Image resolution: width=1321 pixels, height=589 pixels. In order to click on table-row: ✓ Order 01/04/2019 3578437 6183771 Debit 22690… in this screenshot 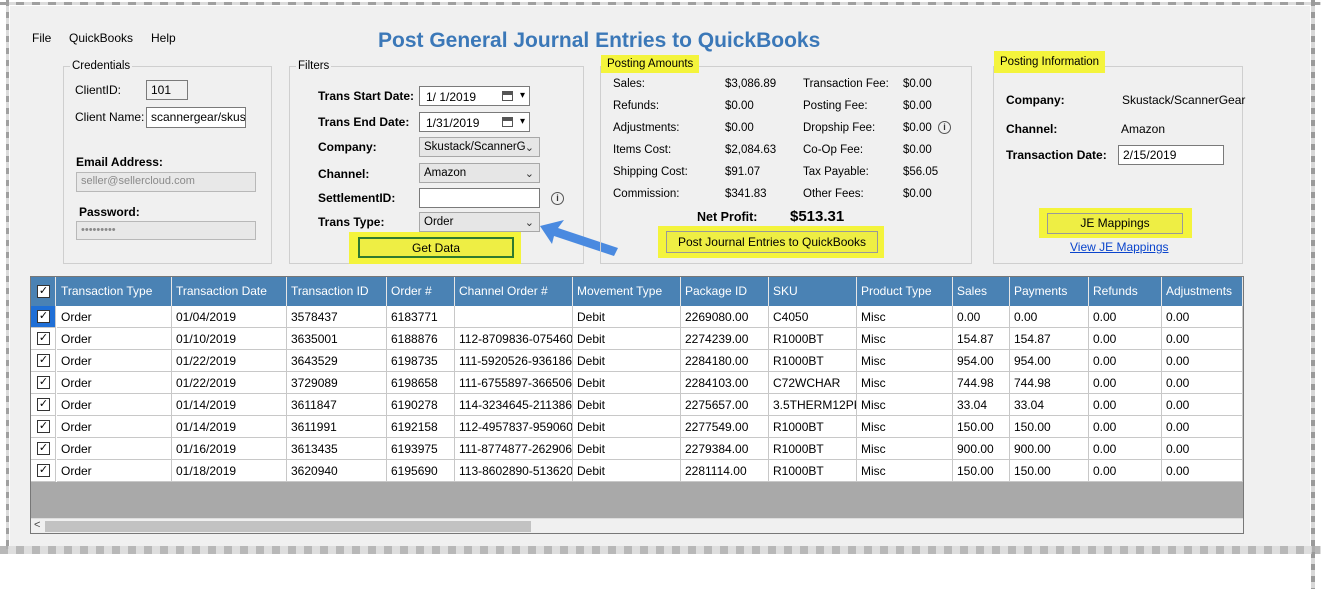, I will do `click(637, 317)`.